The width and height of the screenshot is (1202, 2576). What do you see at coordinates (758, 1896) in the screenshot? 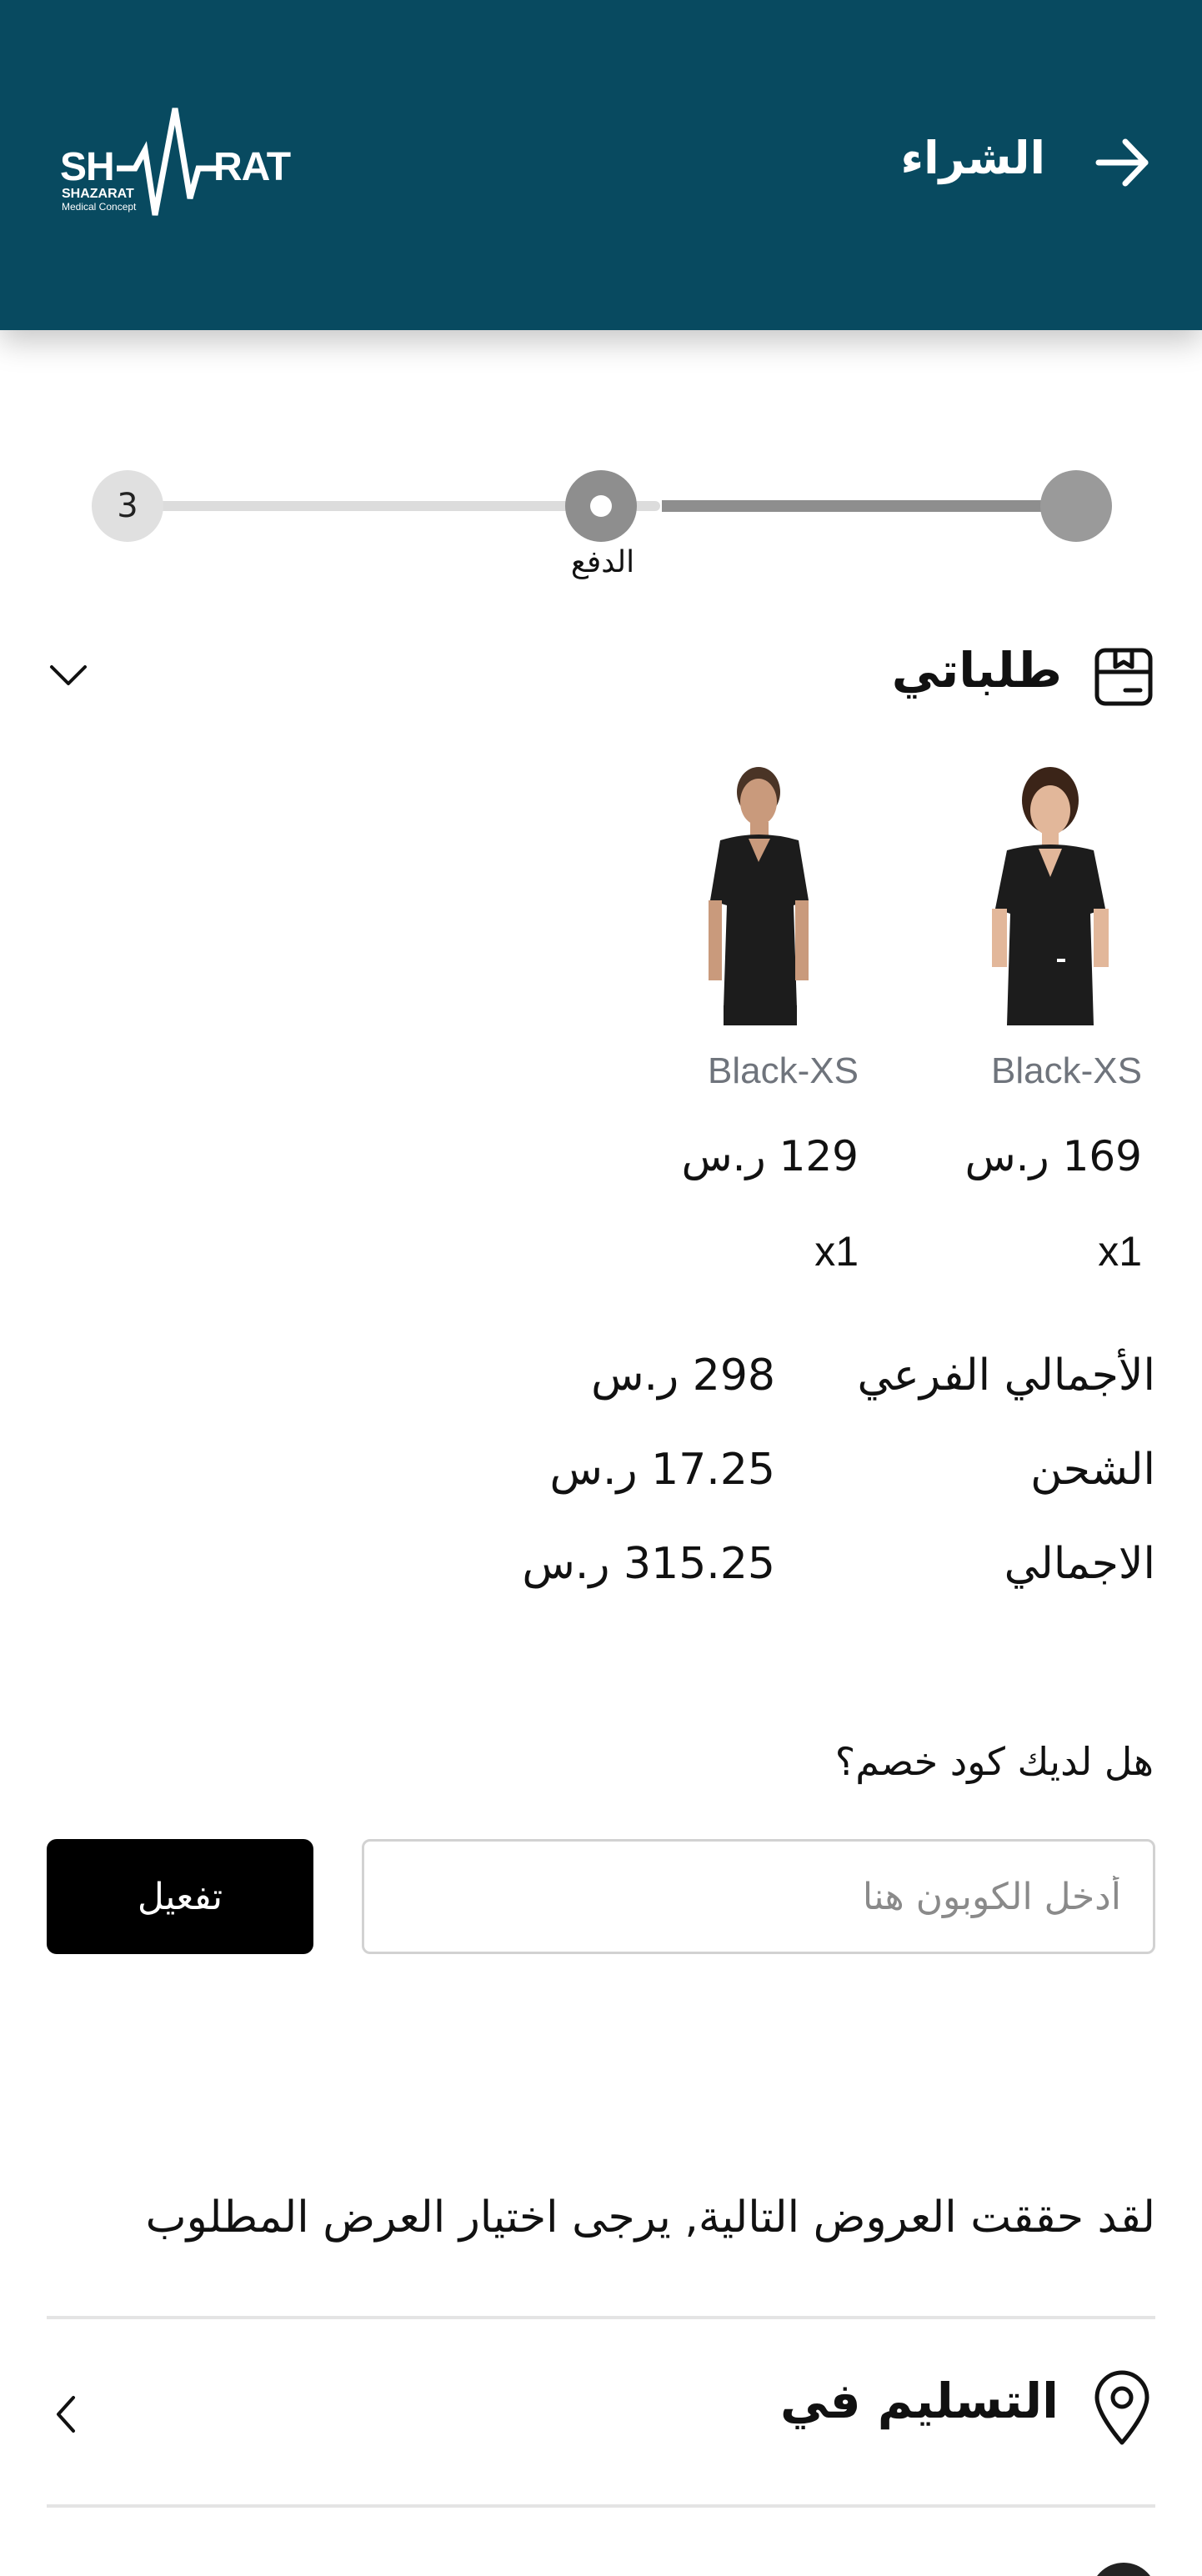
I see `coupon-input` at bounding box center [758, 1896].